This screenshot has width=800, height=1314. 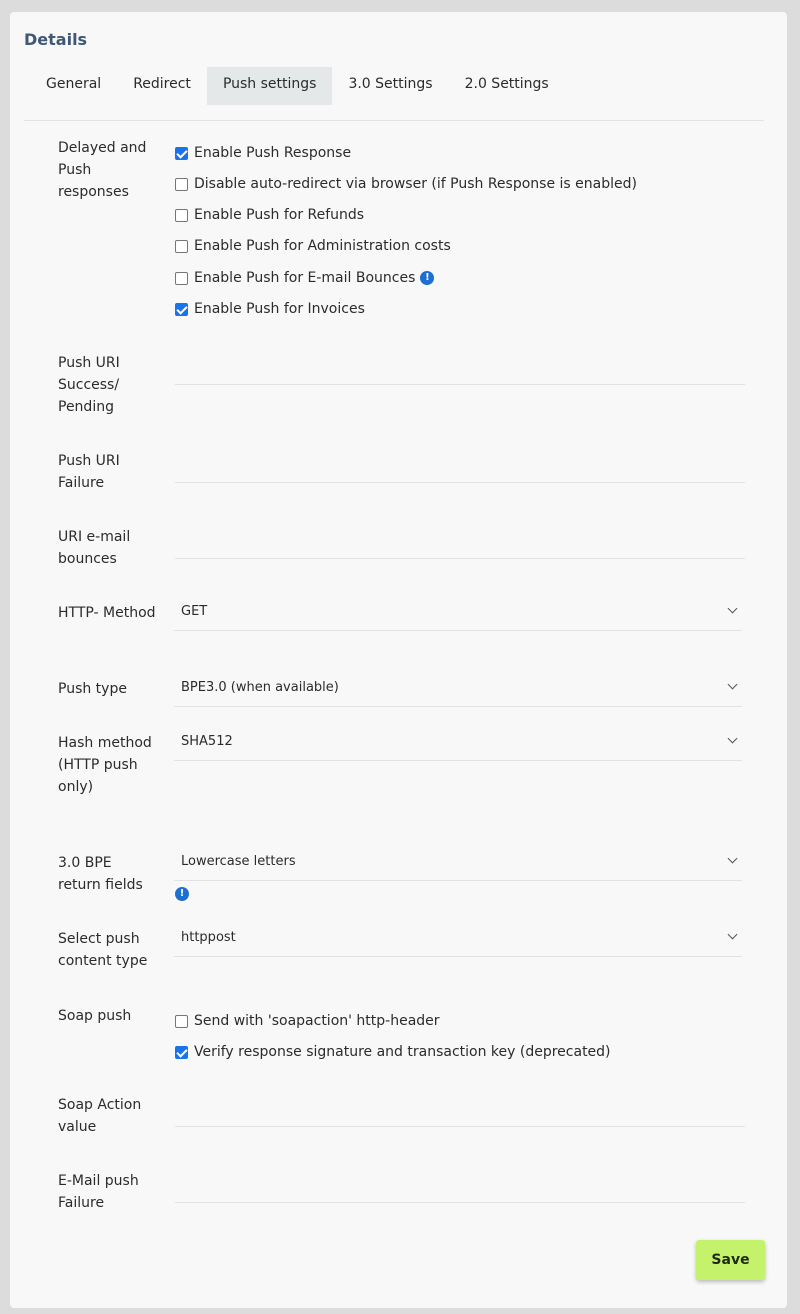 What do you see at coordinates (89, 472) in the screenshot?
I see `push-uri-failure-label: Push URI Failure` at bounding box center [89, 472].